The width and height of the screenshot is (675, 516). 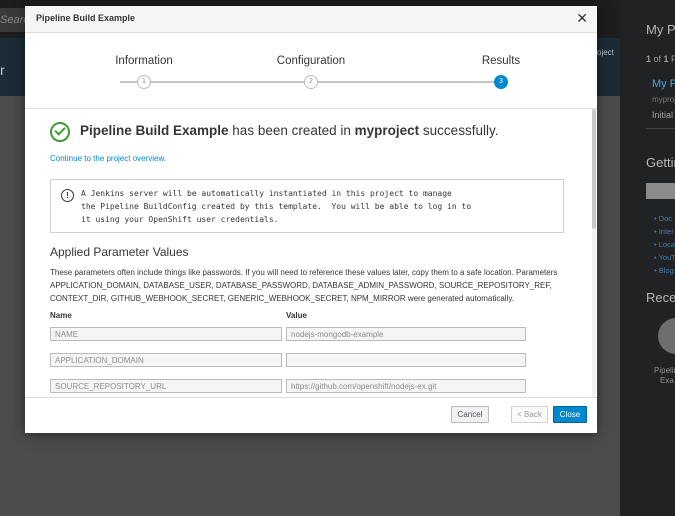 I want to click on param-name-field: NAME, so click(x=166, y=334).